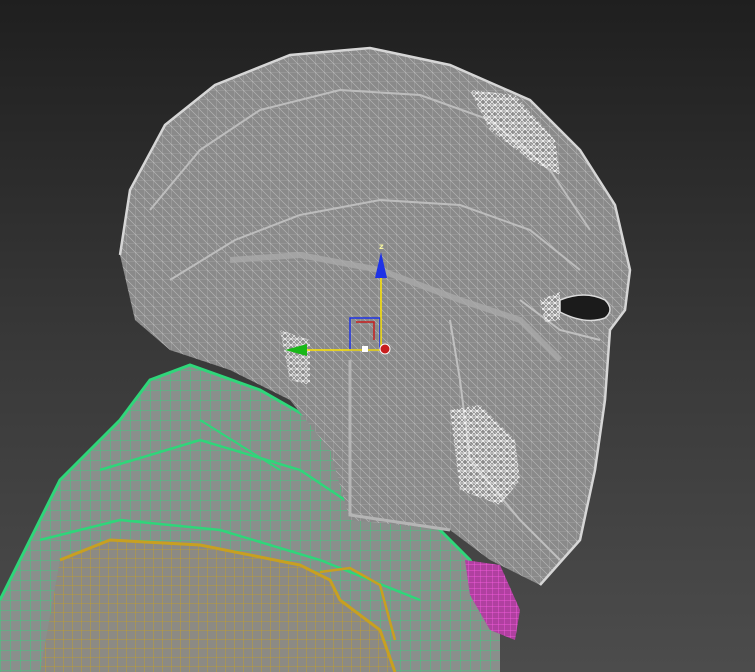 Image resolution: width=755 pixels, height=672 pixels. I want to click on gizmo-x-arrow, so click(385, 349).